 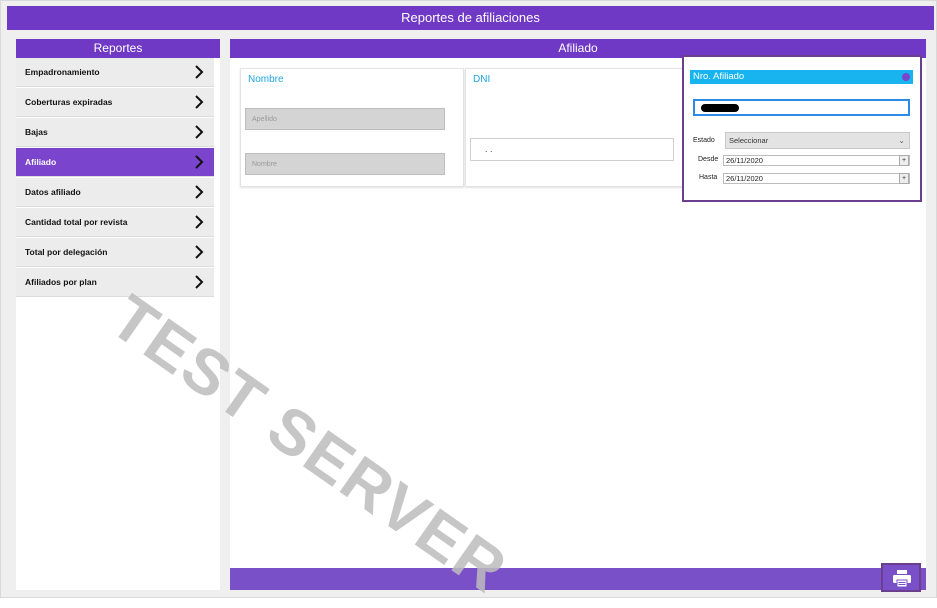 I want to click on estado-label: Estado, so click(x=704, y=140).